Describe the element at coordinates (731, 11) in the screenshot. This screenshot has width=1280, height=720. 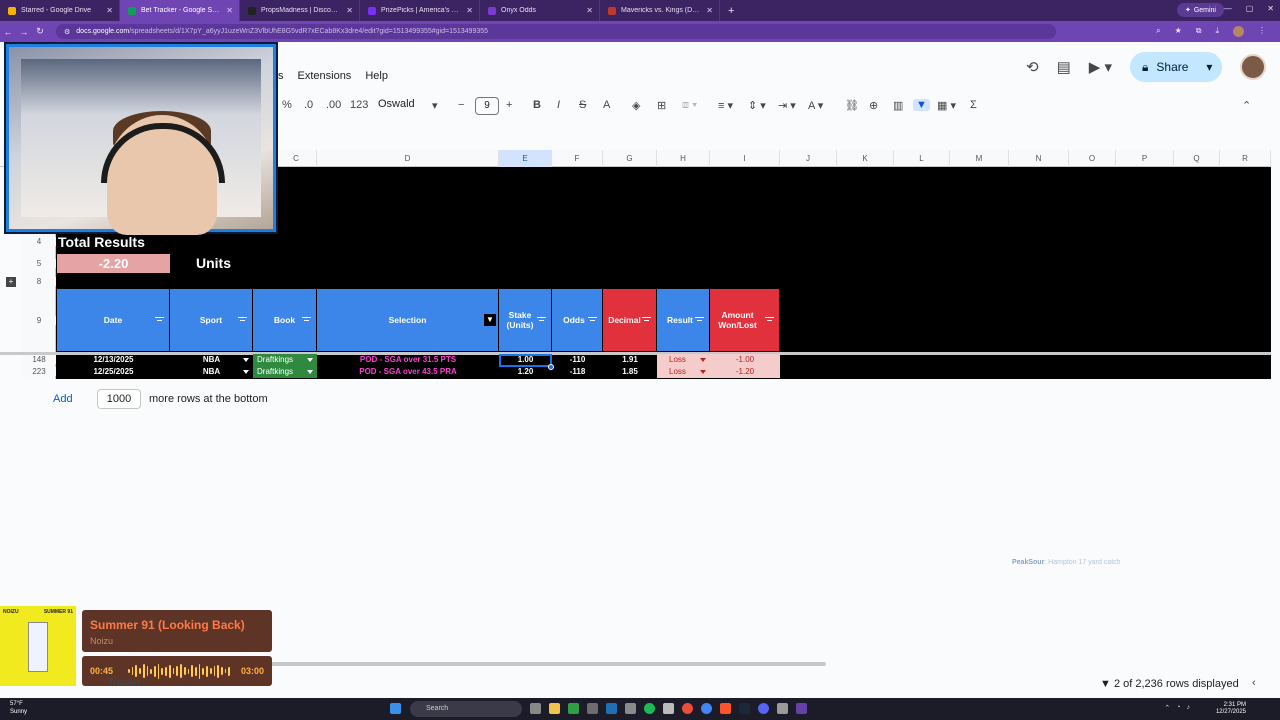
I see `new-tab-button: +` at that location.